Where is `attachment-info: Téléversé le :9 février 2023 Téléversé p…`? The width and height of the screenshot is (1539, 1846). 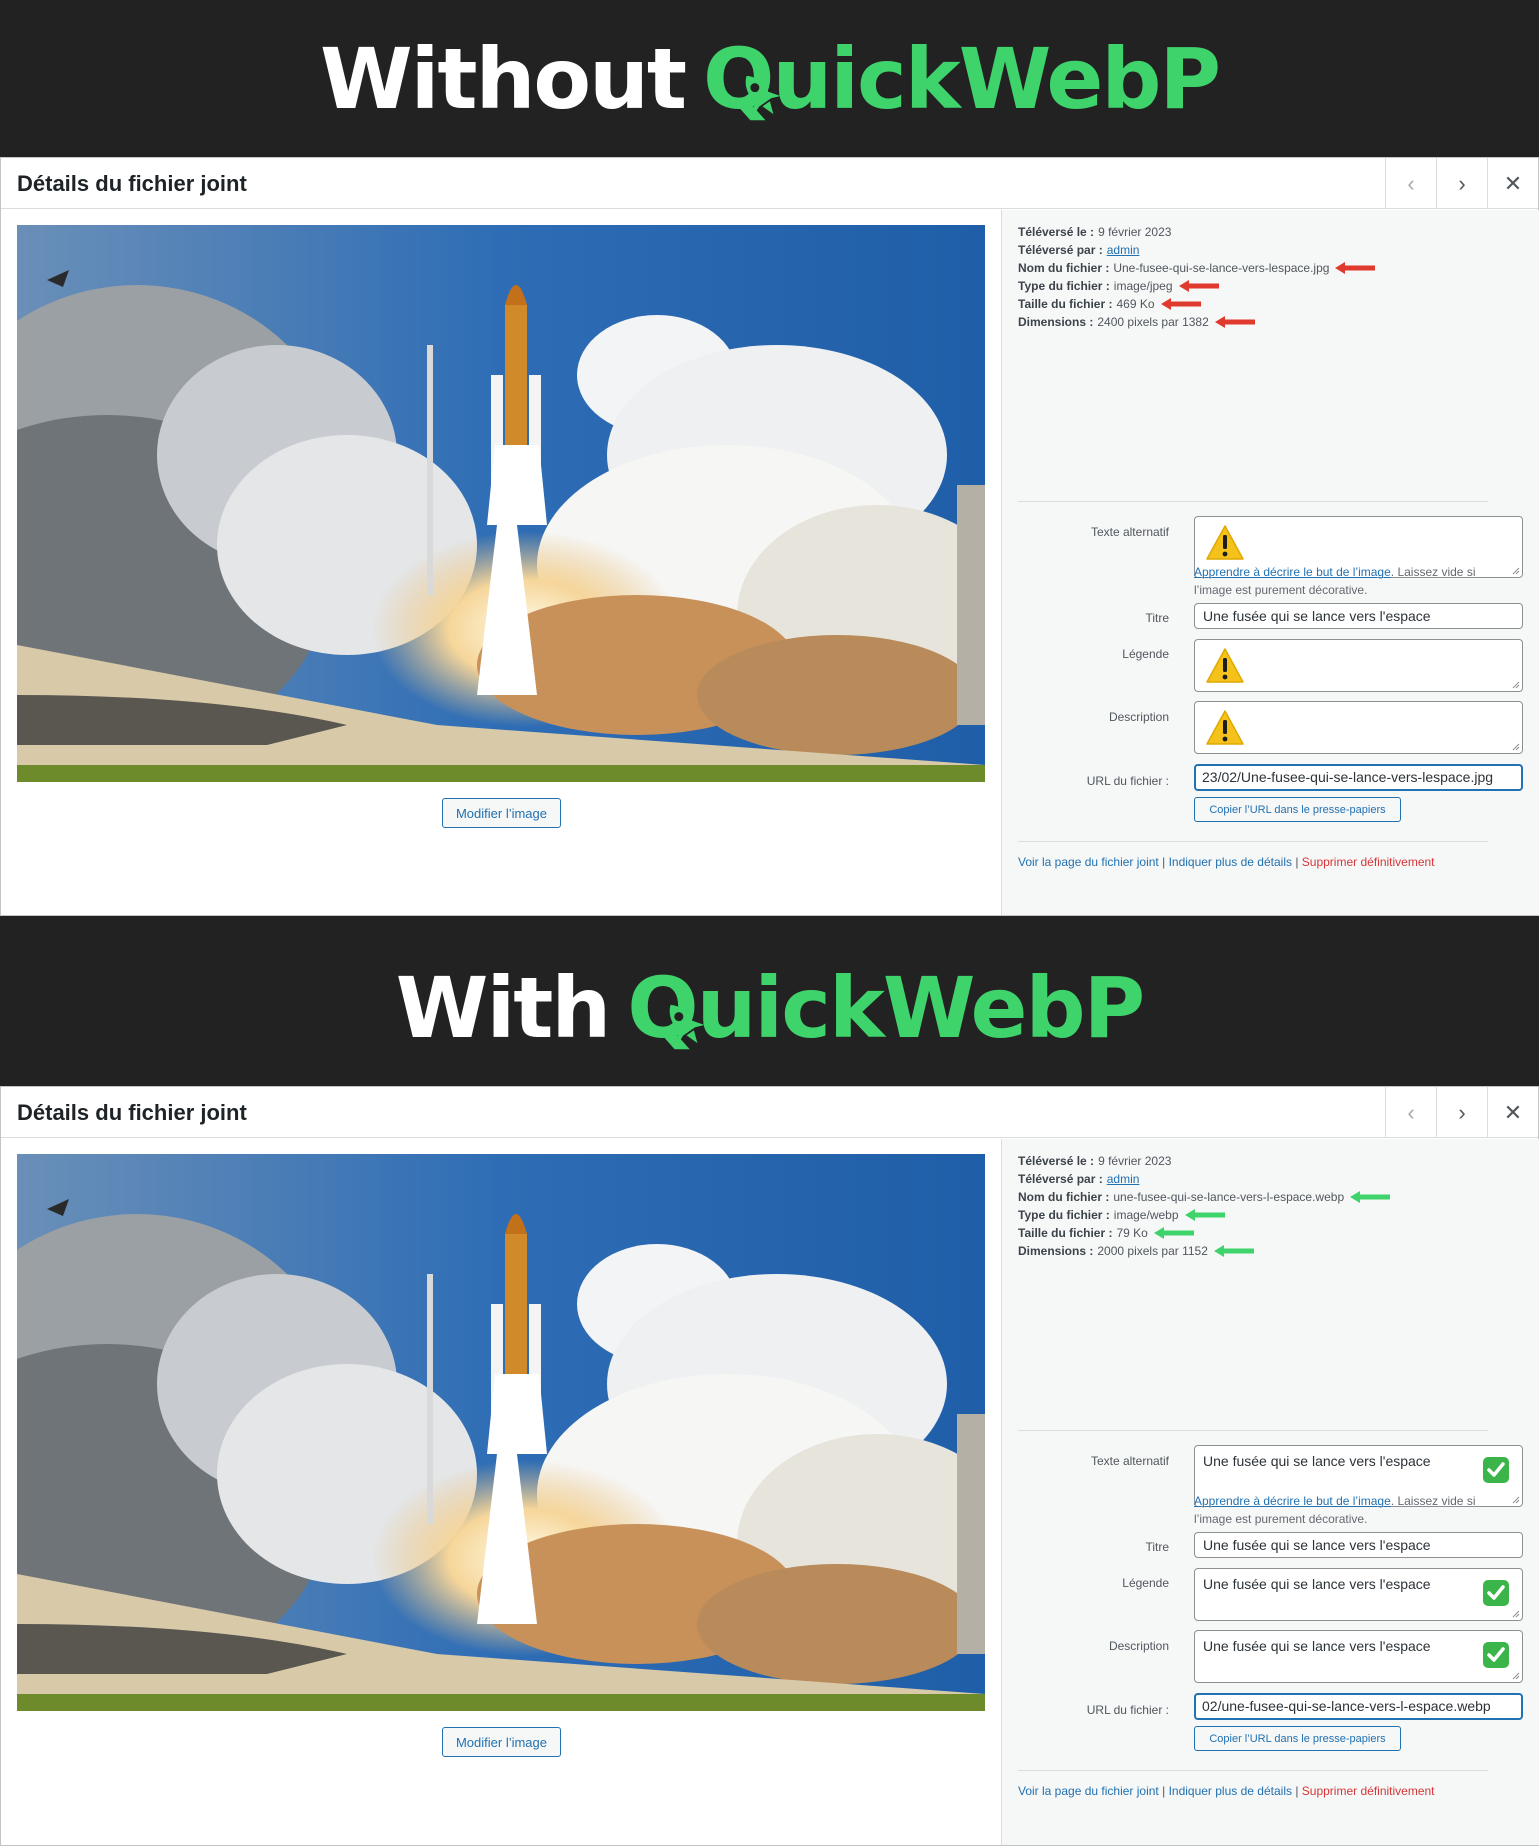
attachment-info: Téléversé le :9 février 2023 Téléversé p… is located at coordinates (1270, 562).